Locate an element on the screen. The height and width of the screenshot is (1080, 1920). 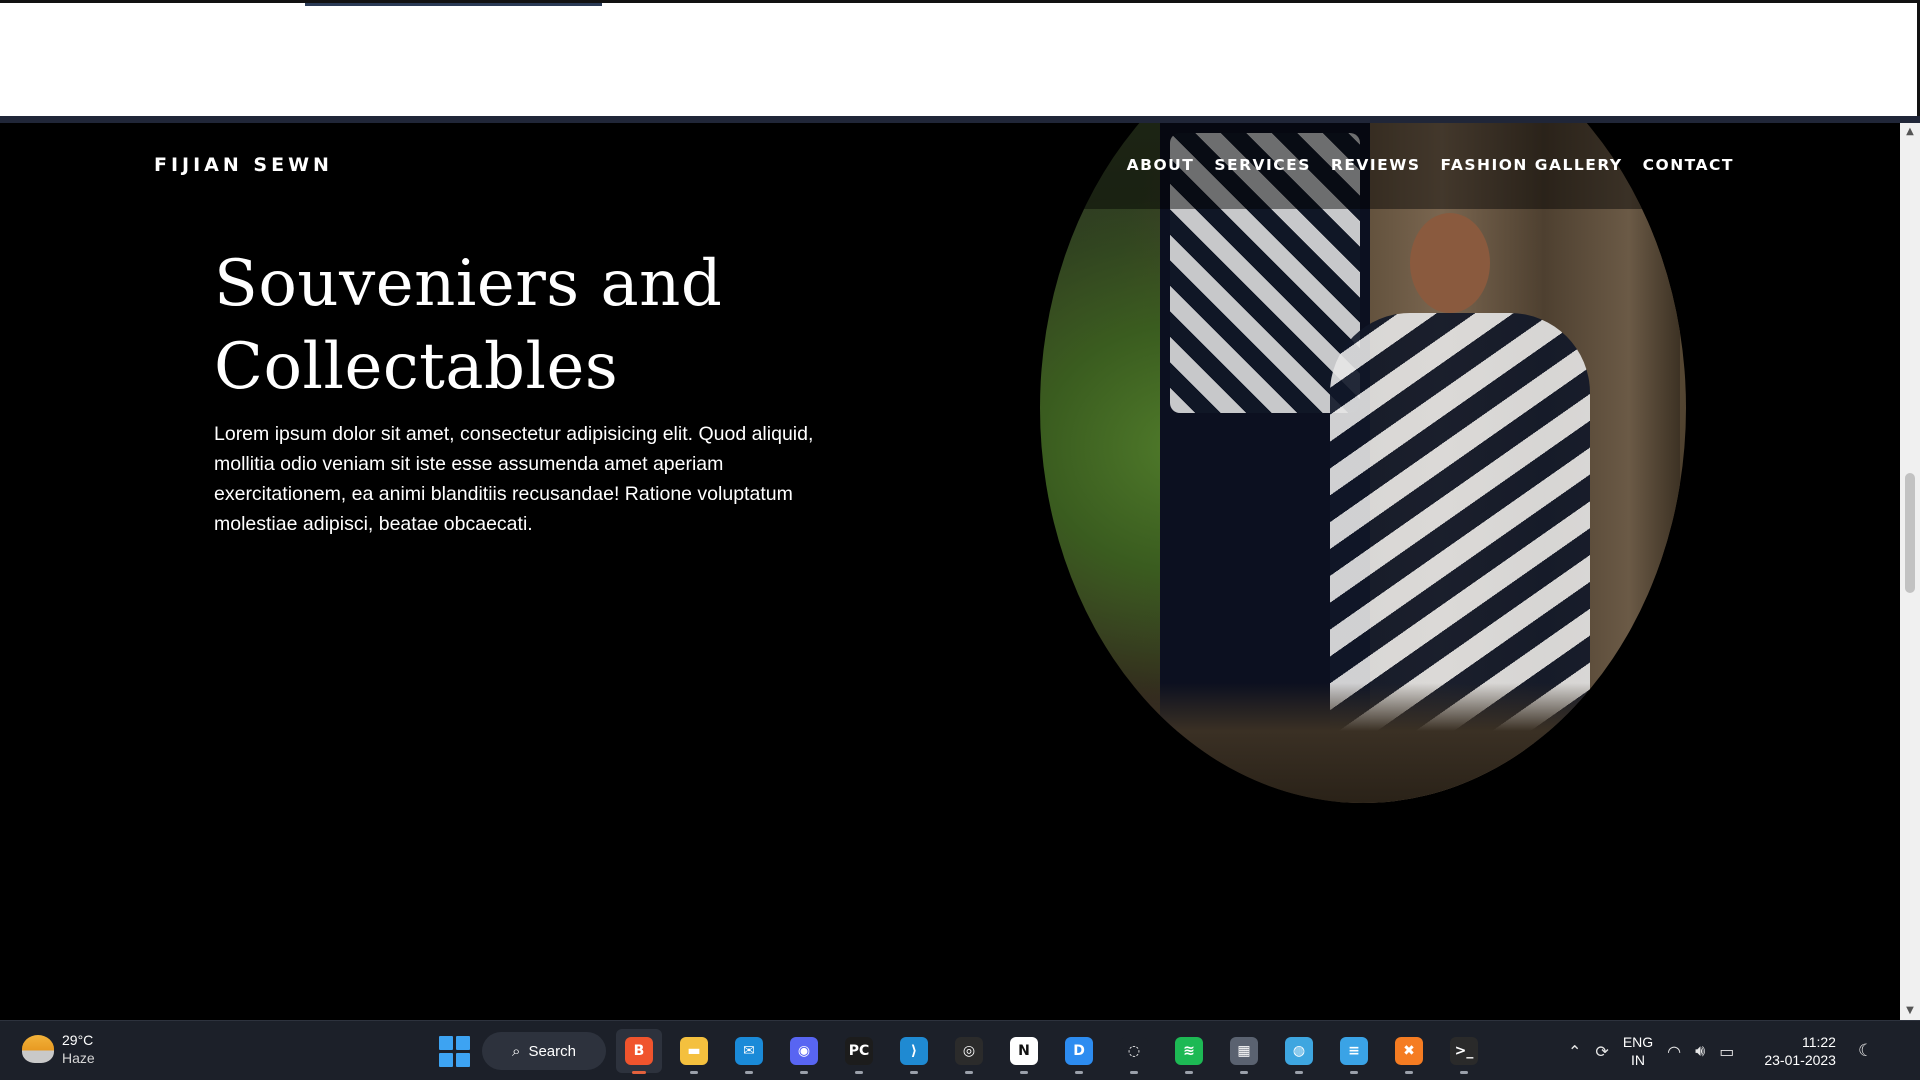
clock-time: 11:22 is located at coordinates (1818, 1042).